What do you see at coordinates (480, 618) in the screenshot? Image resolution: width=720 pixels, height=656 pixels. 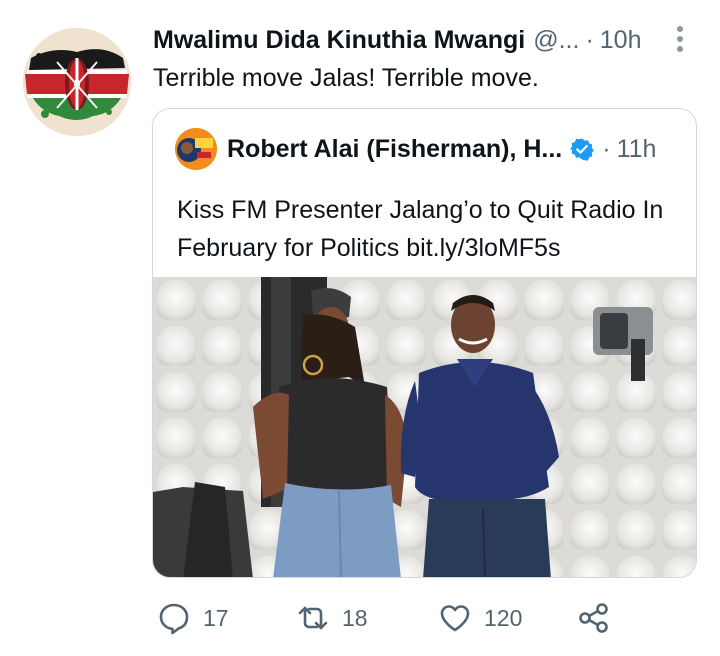 I see `like-button: 120` at bounding box center [480, 618].